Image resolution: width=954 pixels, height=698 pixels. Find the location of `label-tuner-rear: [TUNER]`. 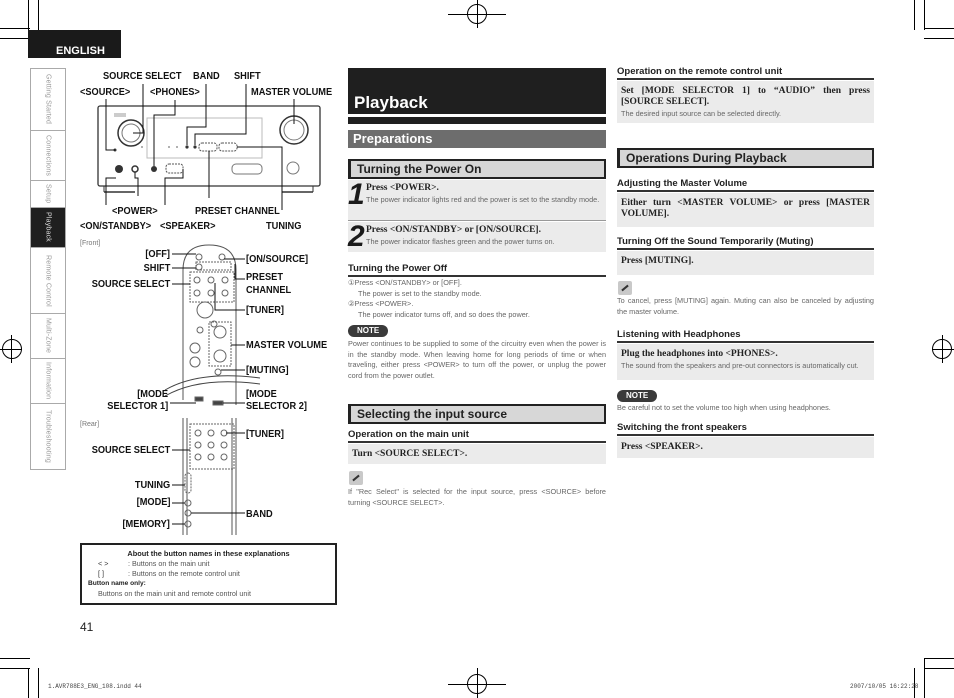

label-tuner-rear: [TUNER] is located at coordinates (265, 434).